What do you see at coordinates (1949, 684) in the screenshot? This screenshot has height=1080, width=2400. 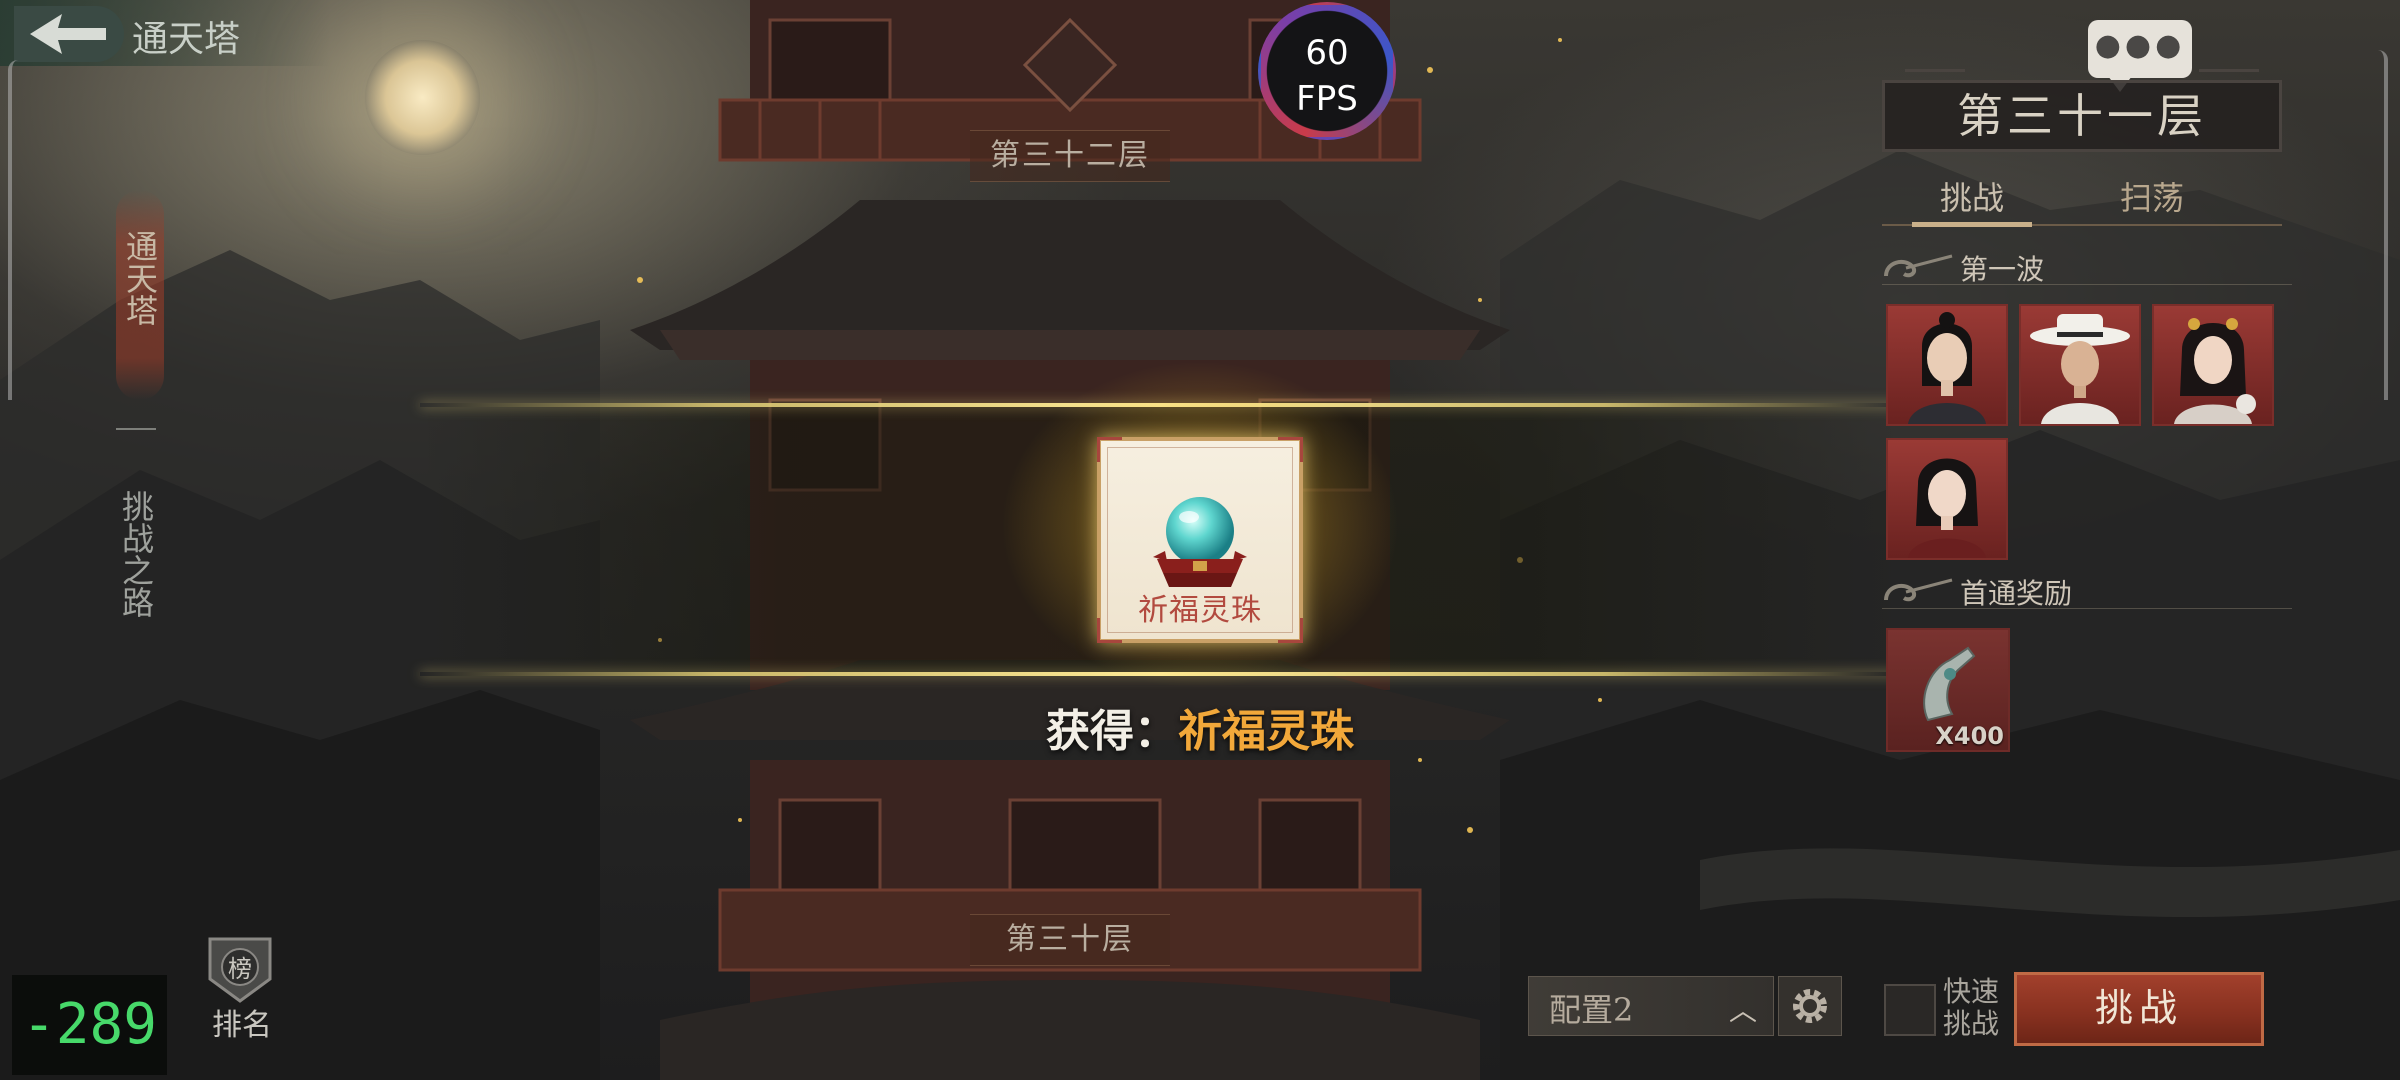 I see `jade-hook-icon` at bounding box center [1949, 684].